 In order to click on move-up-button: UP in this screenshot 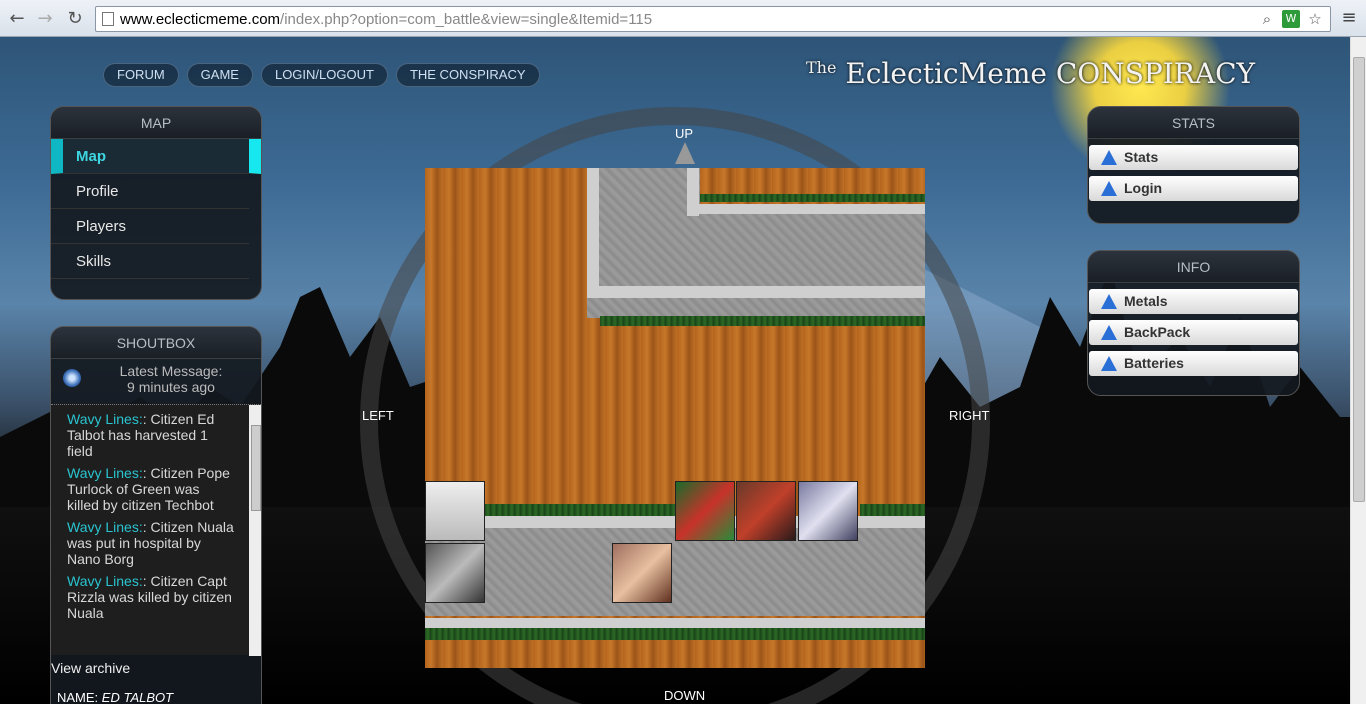, I will do `click(684, 133)`.